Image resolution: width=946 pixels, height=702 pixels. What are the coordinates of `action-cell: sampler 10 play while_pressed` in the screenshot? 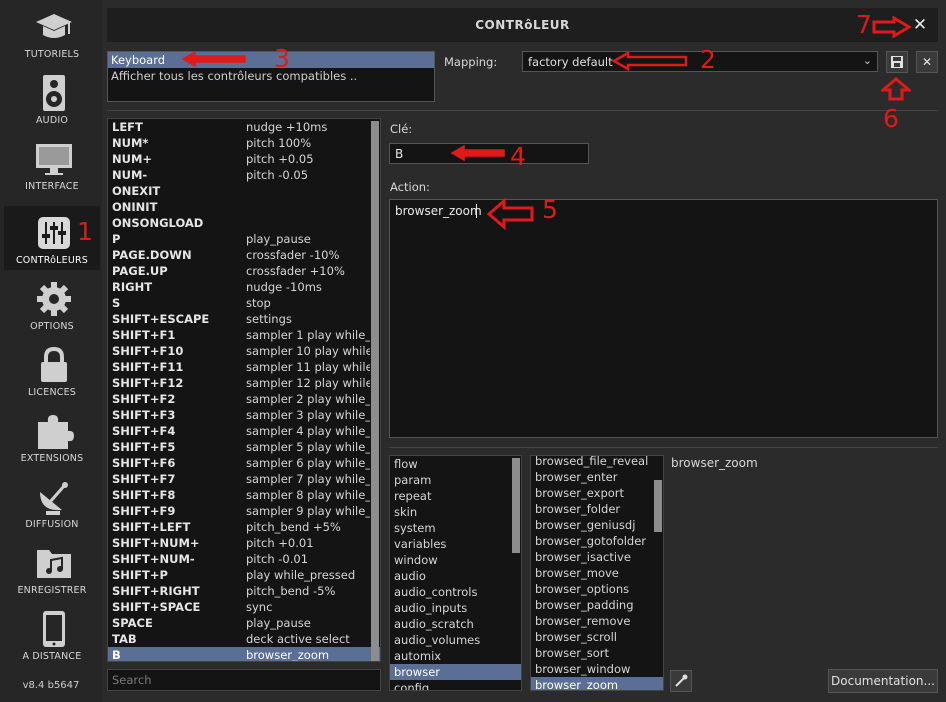 It's located at (308, 351).